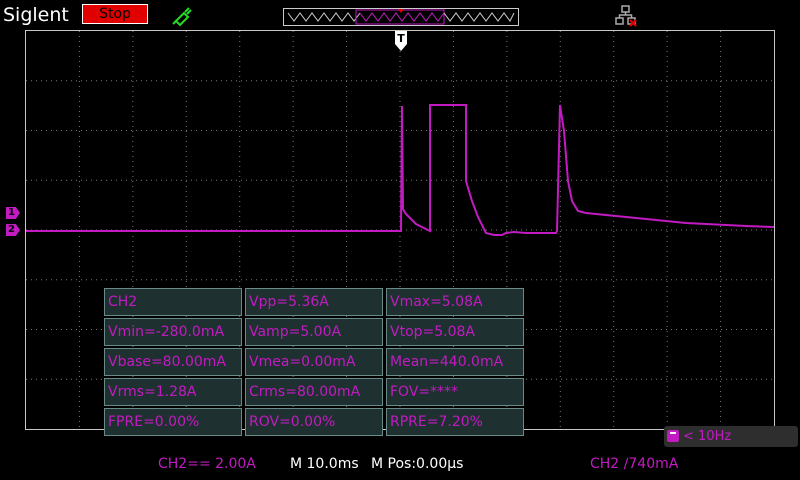  What do you see at coordinates (455, 422) in the screenshot?
I see `measurement-cell: RPRE=7.20%` at bounding box center [455, 422].